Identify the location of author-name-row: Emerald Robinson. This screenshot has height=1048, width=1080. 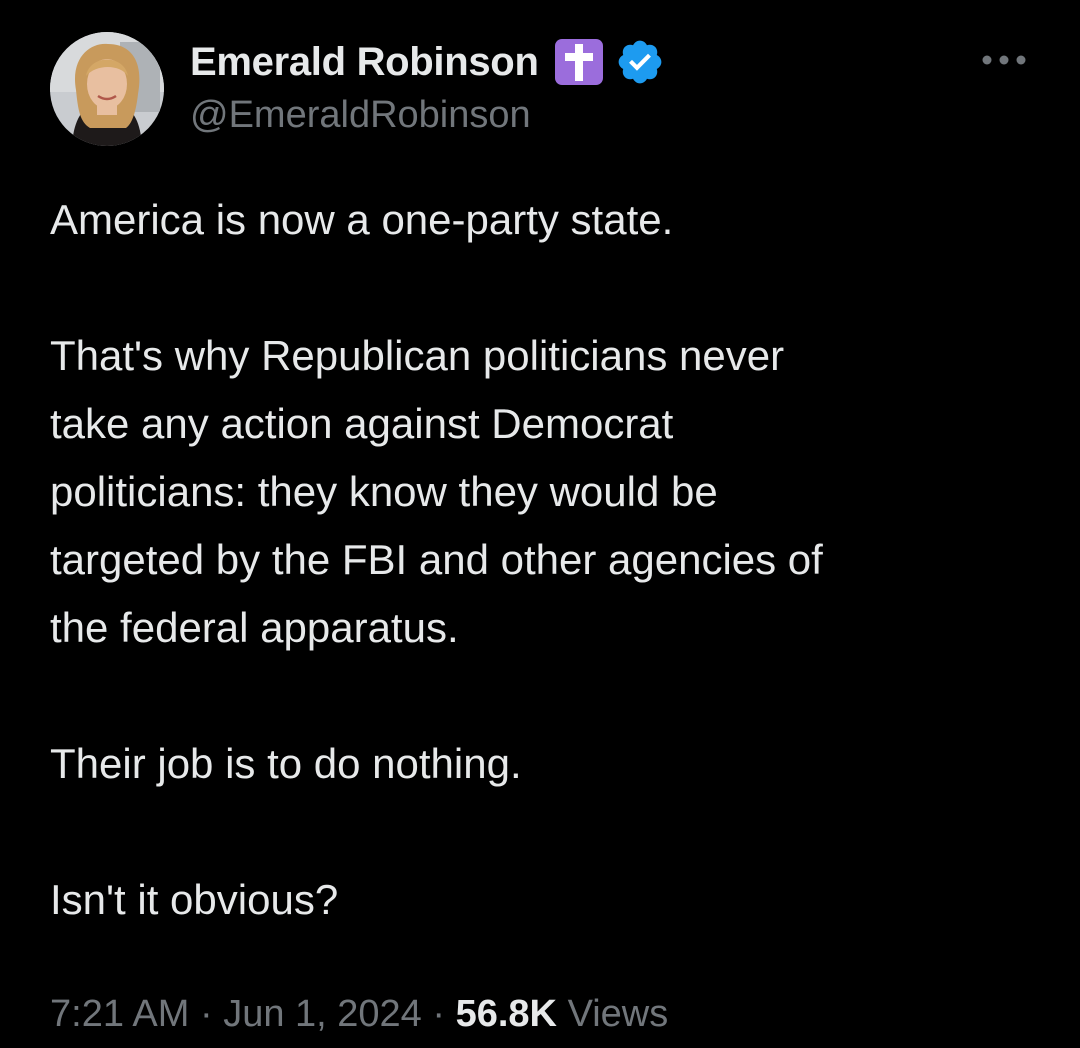
(427, 62).